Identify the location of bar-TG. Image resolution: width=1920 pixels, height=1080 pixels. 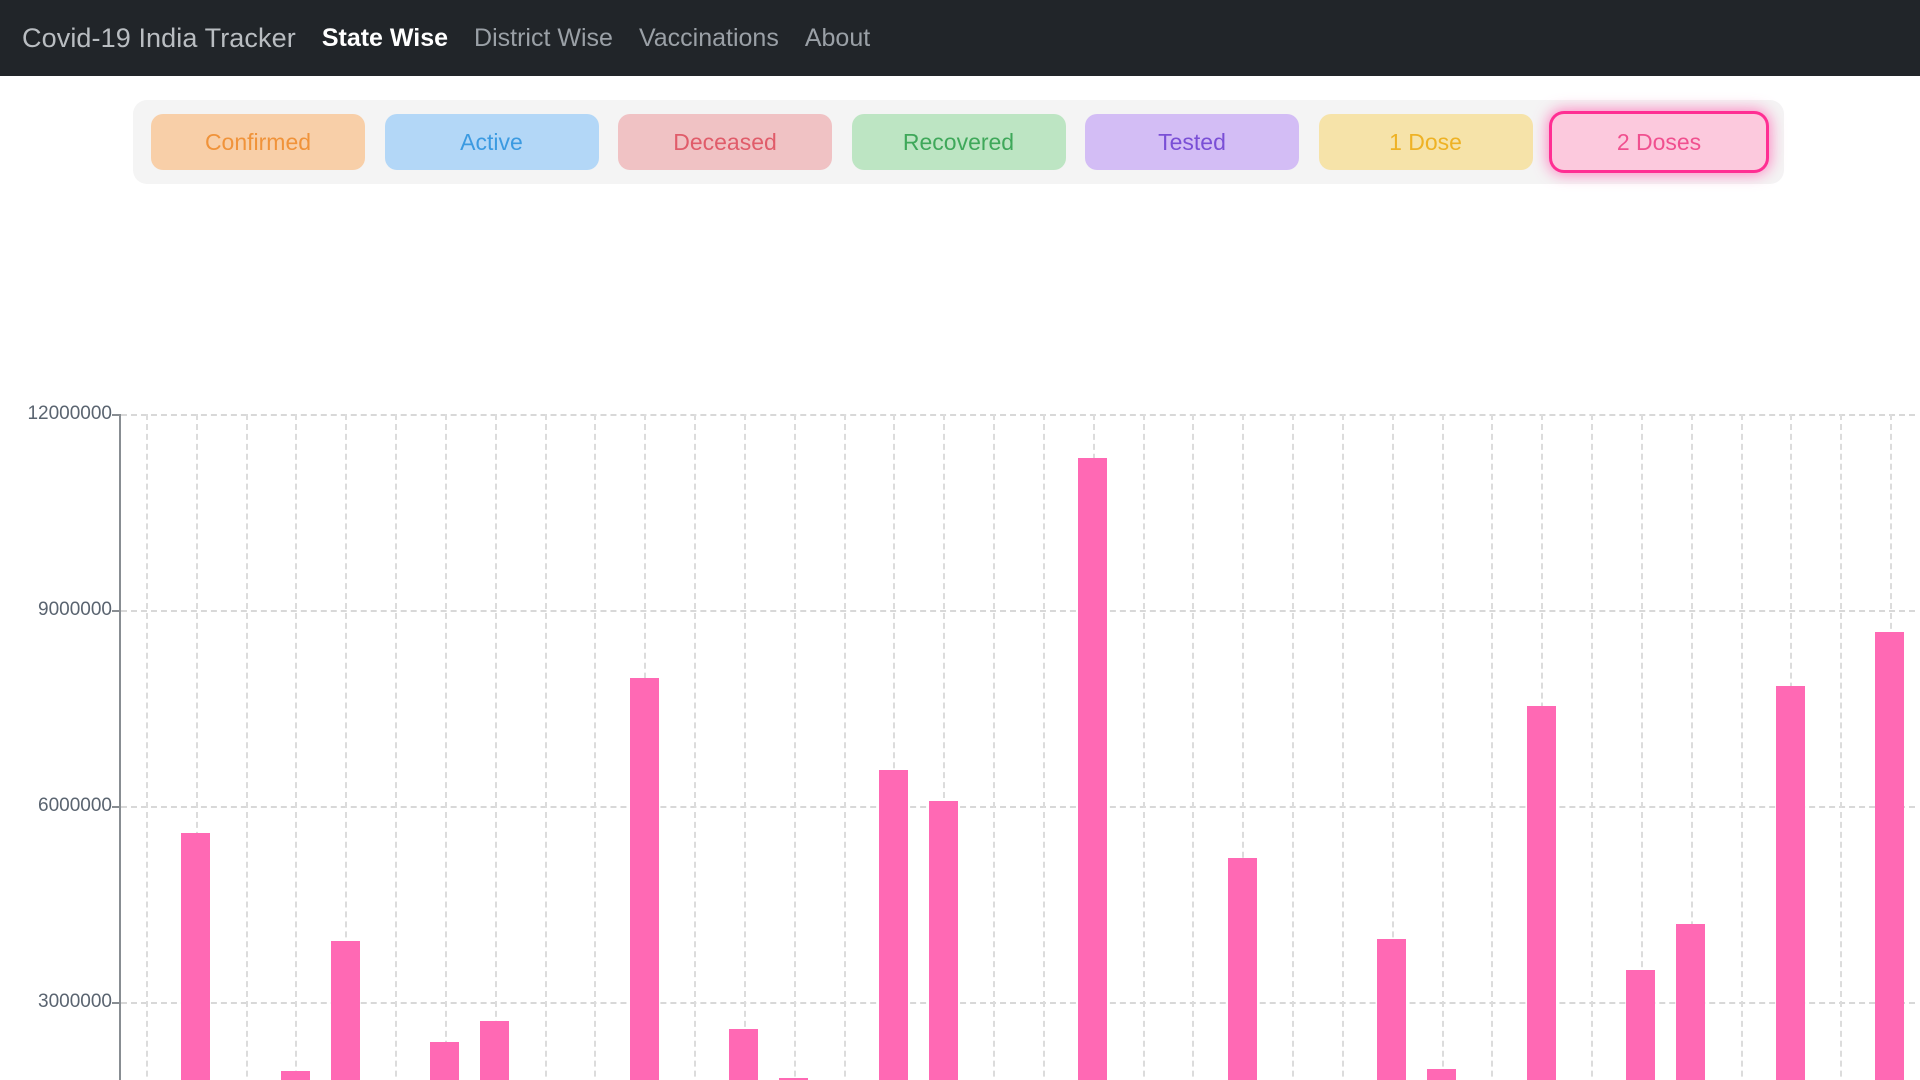
(1641, 1024).